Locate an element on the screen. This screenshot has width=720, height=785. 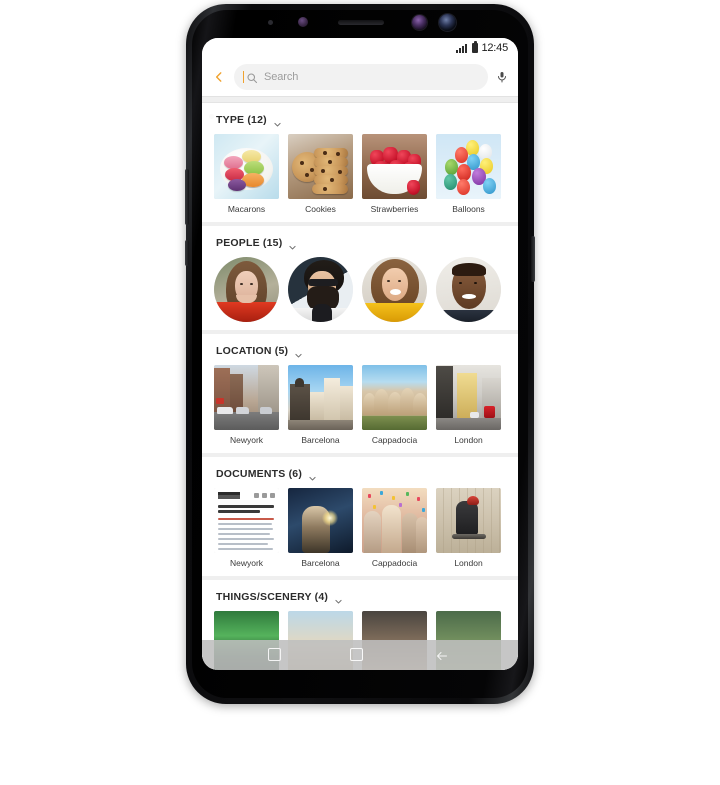
navigation-bar is located at coordinates (360, 655).